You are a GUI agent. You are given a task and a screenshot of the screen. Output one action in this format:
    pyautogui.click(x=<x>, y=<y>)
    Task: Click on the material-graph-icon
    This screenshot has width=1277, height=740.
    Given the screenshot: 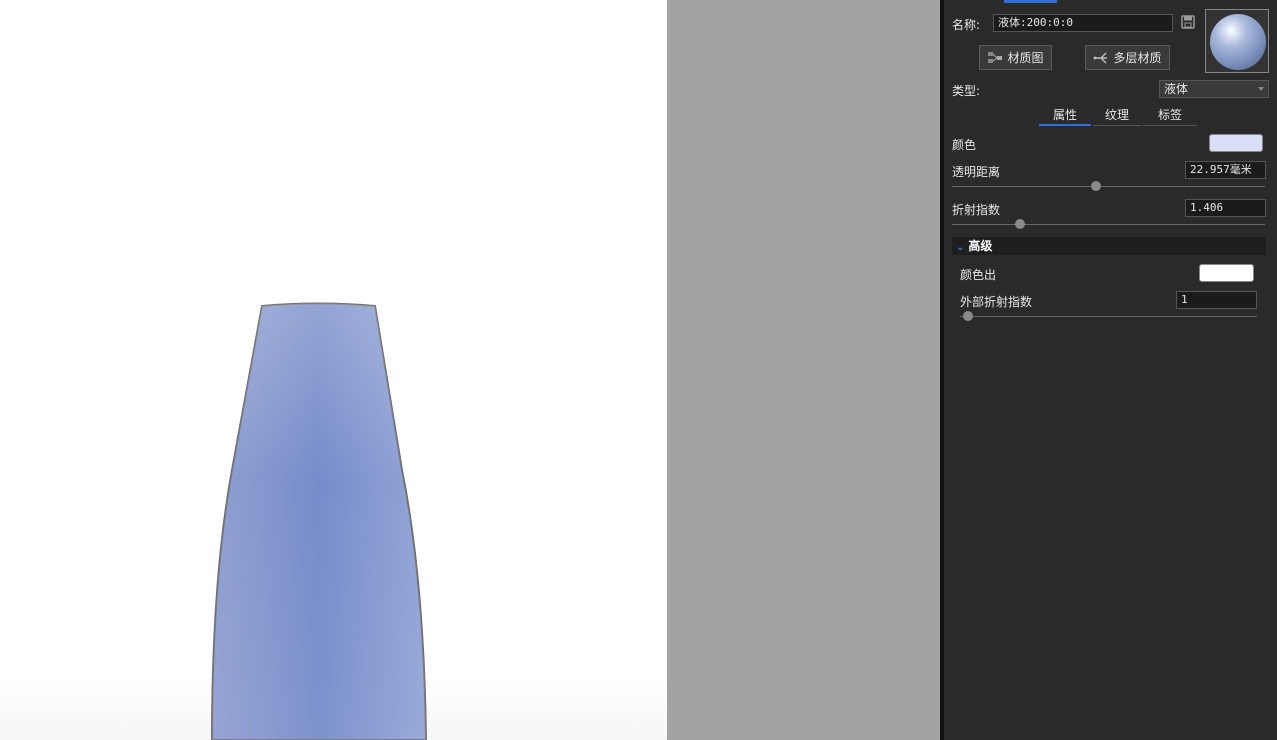 What is the action you would take?
    pyautogui.click(x=995, y=57)
    